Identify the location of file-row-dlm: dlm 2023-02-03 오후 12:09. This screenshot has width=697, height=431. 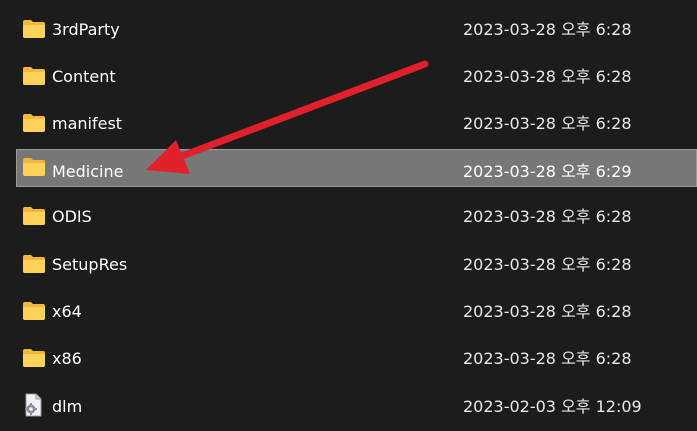
(356, 407).